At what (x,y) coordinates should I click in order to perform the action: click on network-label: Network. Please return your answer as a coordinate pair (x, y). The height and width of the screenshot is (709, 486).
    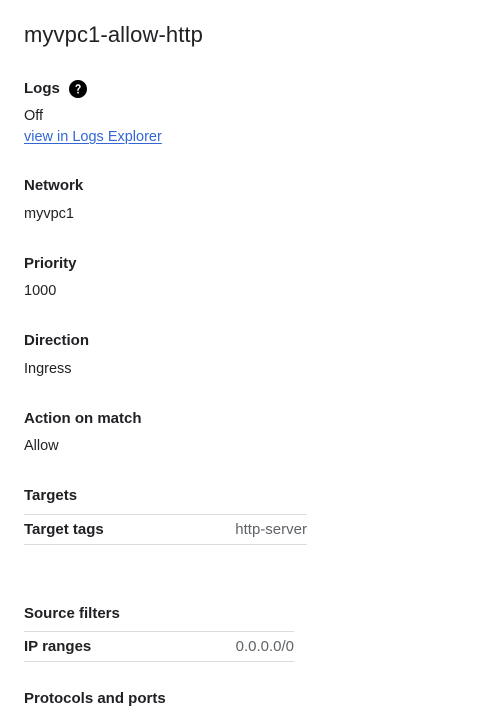
    Looking at the image, I should click on (54, 185).